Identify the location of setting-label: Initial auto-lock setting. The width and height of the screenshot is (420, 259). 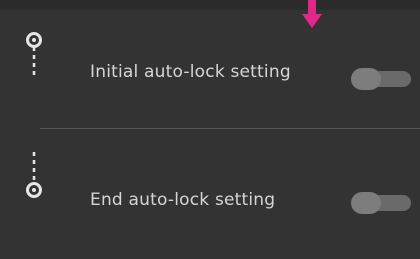
(190, 72).